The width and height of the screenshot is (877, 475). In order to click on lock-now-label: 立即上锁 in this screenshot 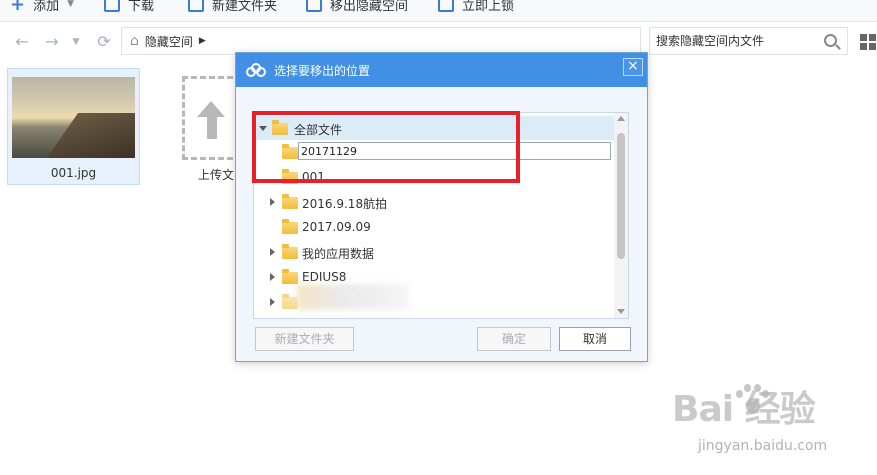, I will do `click(488, 7)`.